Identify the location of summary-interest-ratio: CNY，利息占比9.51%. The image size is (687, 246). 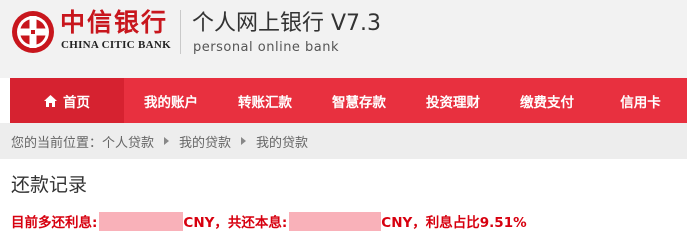
(454, 223).